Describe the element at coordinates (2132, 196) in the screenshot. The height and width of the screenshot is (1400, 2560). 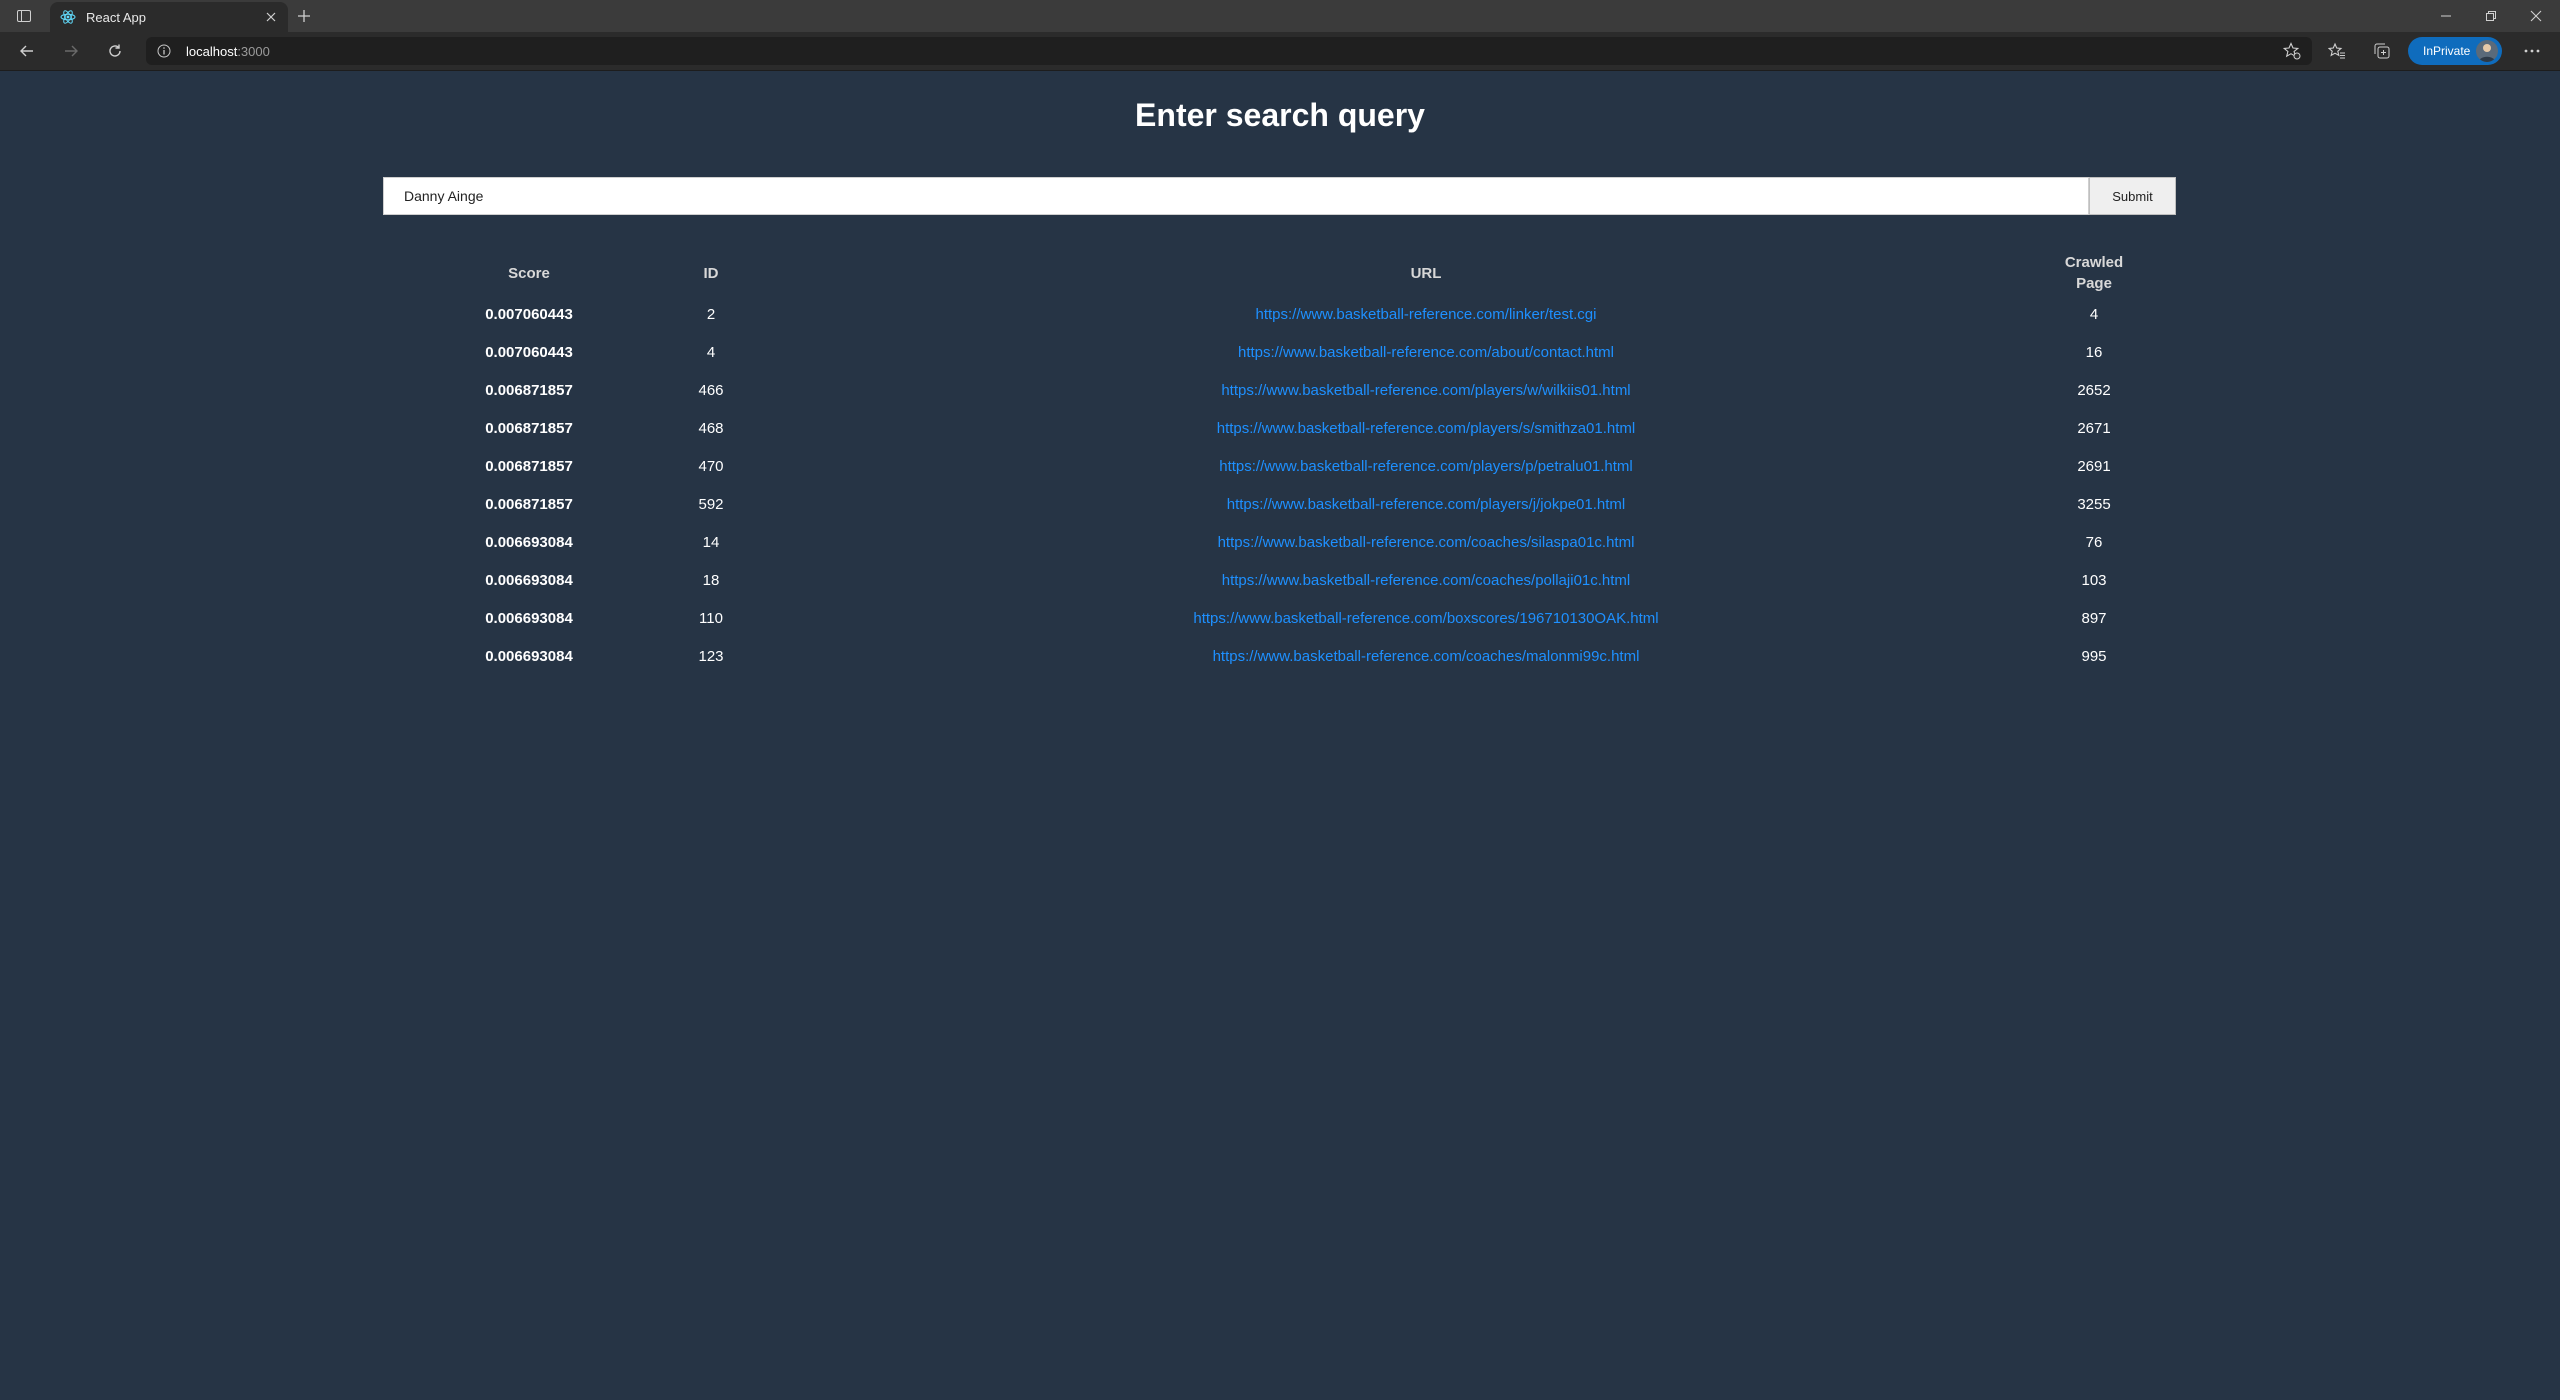
I see `submit-button: Submit` at that location.